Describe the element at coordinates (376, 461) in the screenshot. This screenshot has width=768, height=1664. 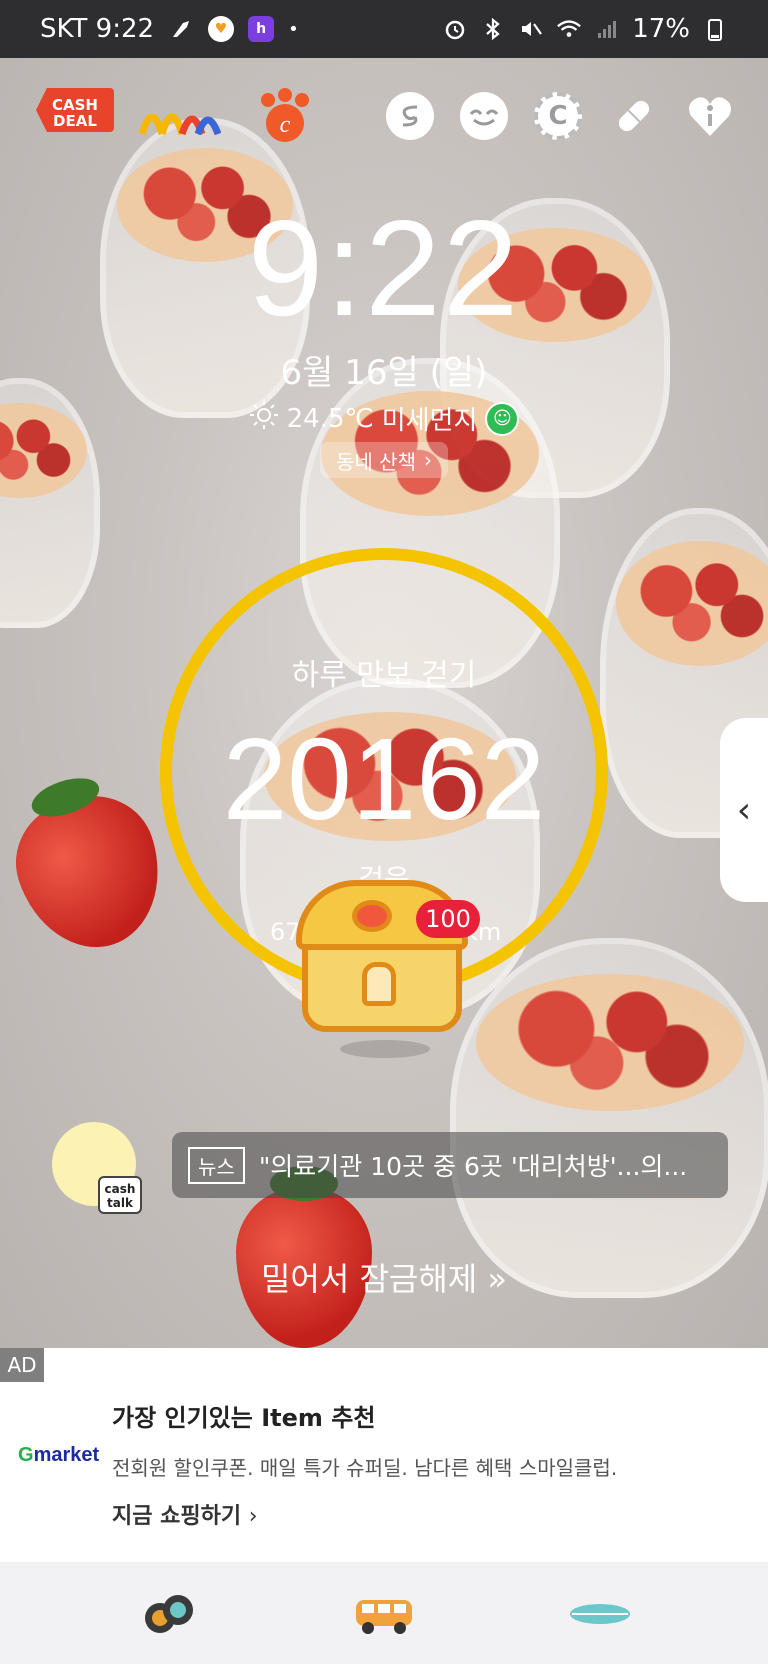
I see `walk-button-label: 동네 산책` at that location.